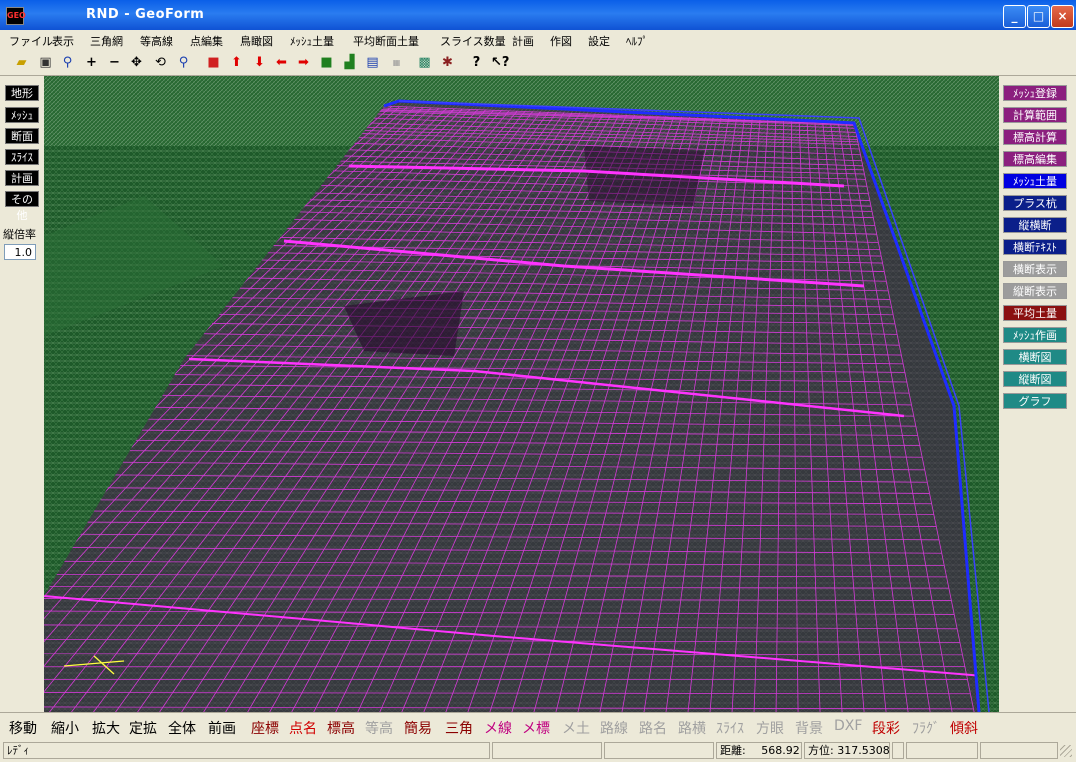 The height and width of the screenshot is (762, 1076). What do you see at coordinates (303, 62) in the screenshot?
I see `arrow-right-icon: ➡` at bounding box center [303, 62].